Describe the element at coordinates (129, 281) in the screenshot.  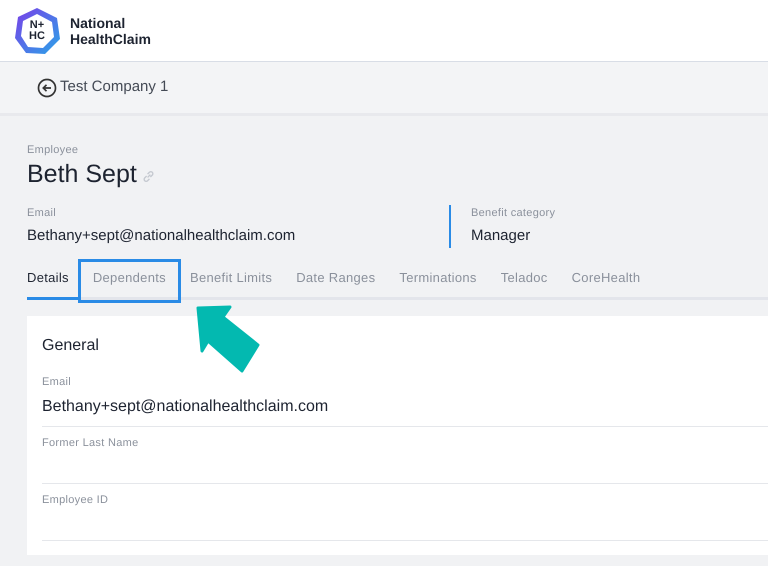
I see `tab: Dependents` at that location.